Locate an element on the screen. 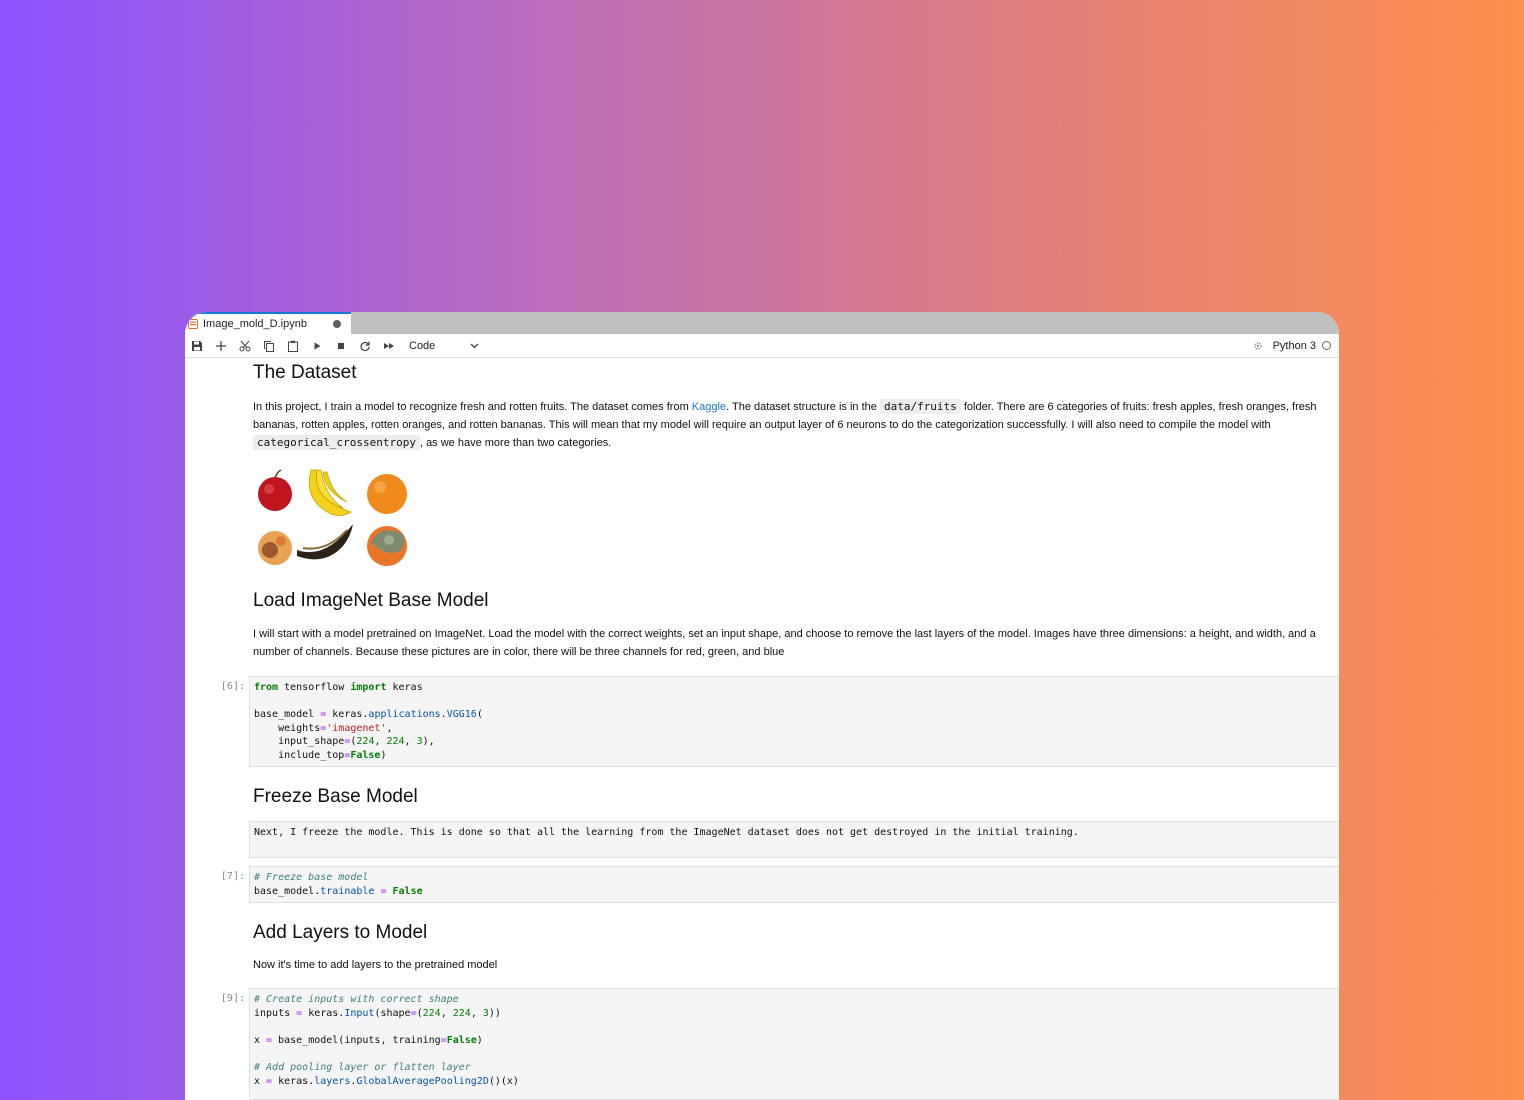 The width and height of the screenshot is (1524, 1100). refresh-icon is located at coordinates (365, 346).